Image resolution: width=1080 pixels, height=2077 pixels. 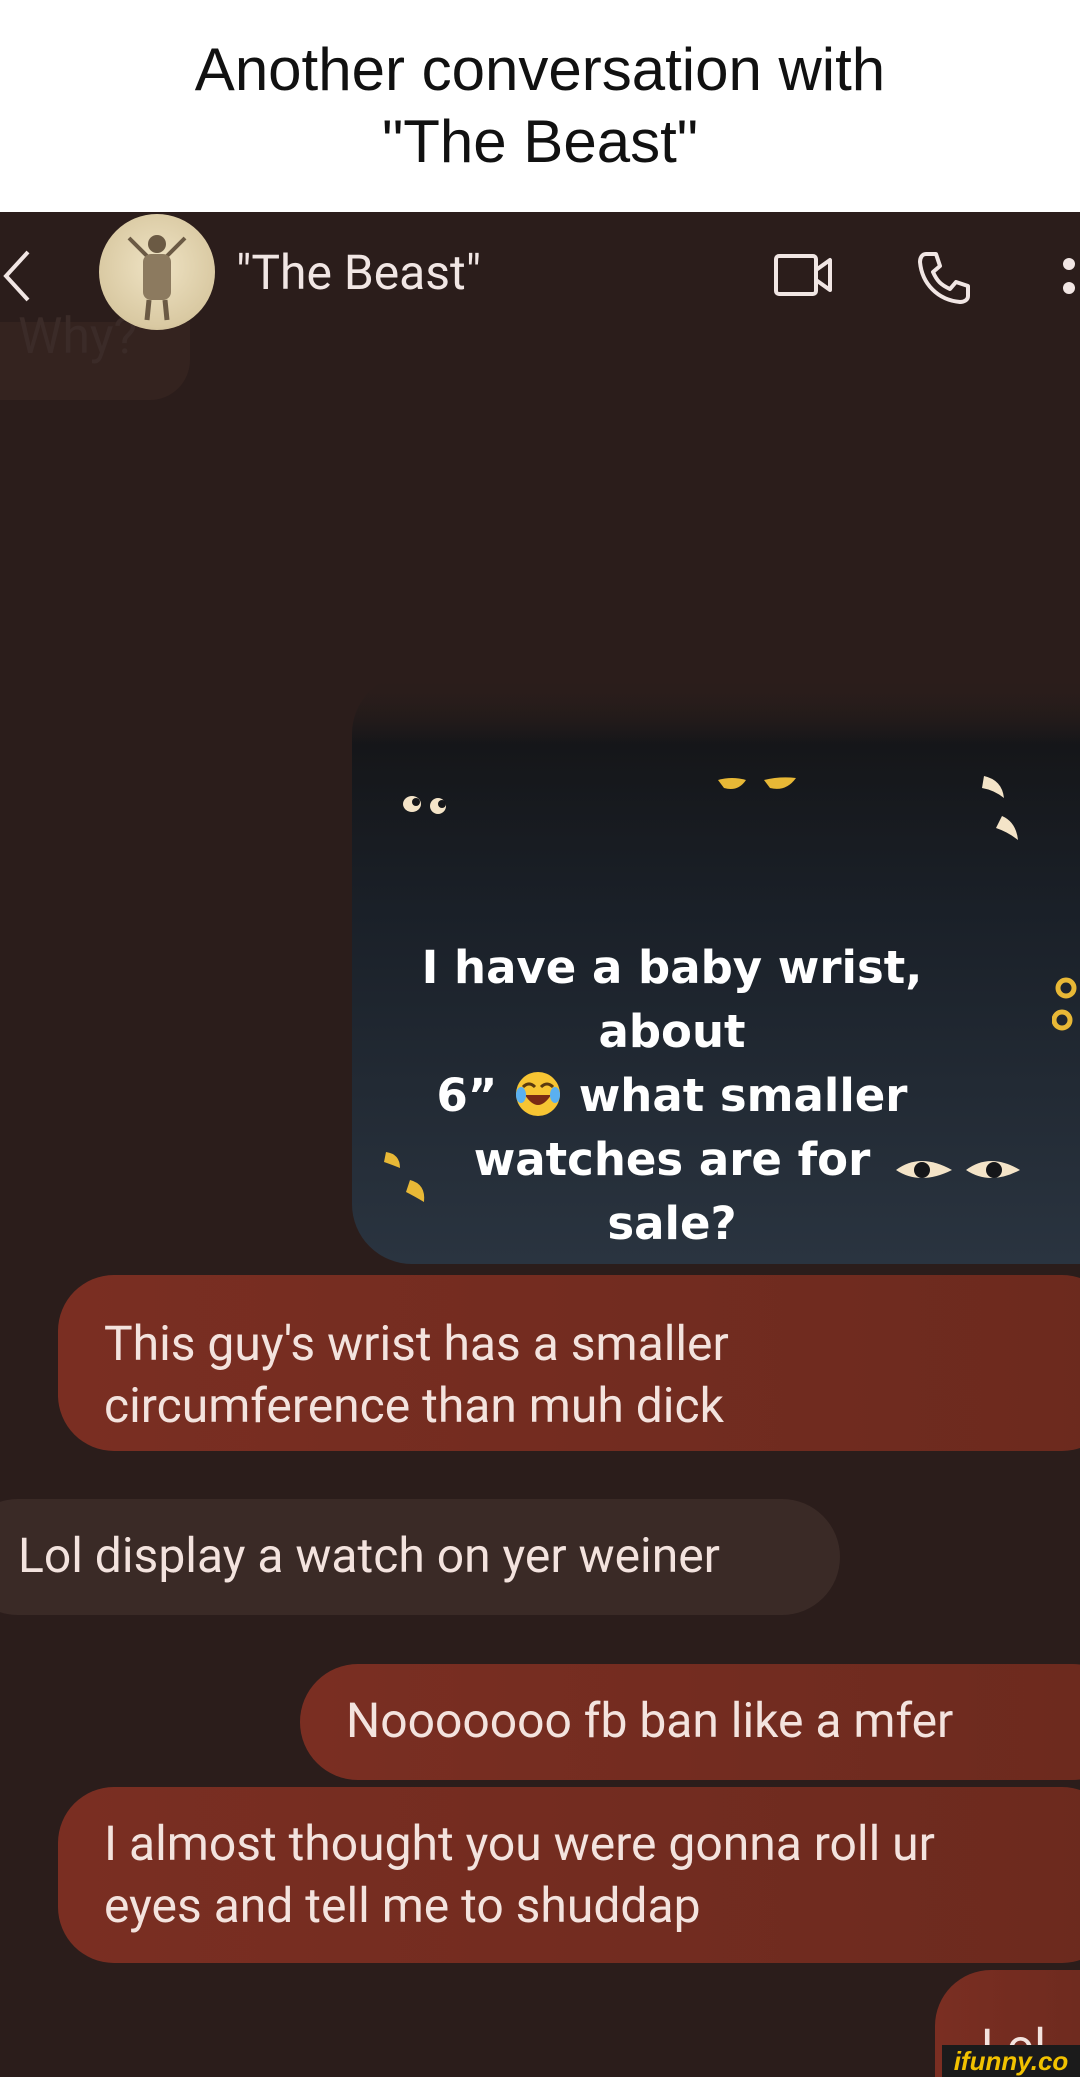 What do you see at coordinates (672, 1191) in the screenshot?
I see `image-text-line-3: watches are for sale?` at bounding box center [672, 1191].